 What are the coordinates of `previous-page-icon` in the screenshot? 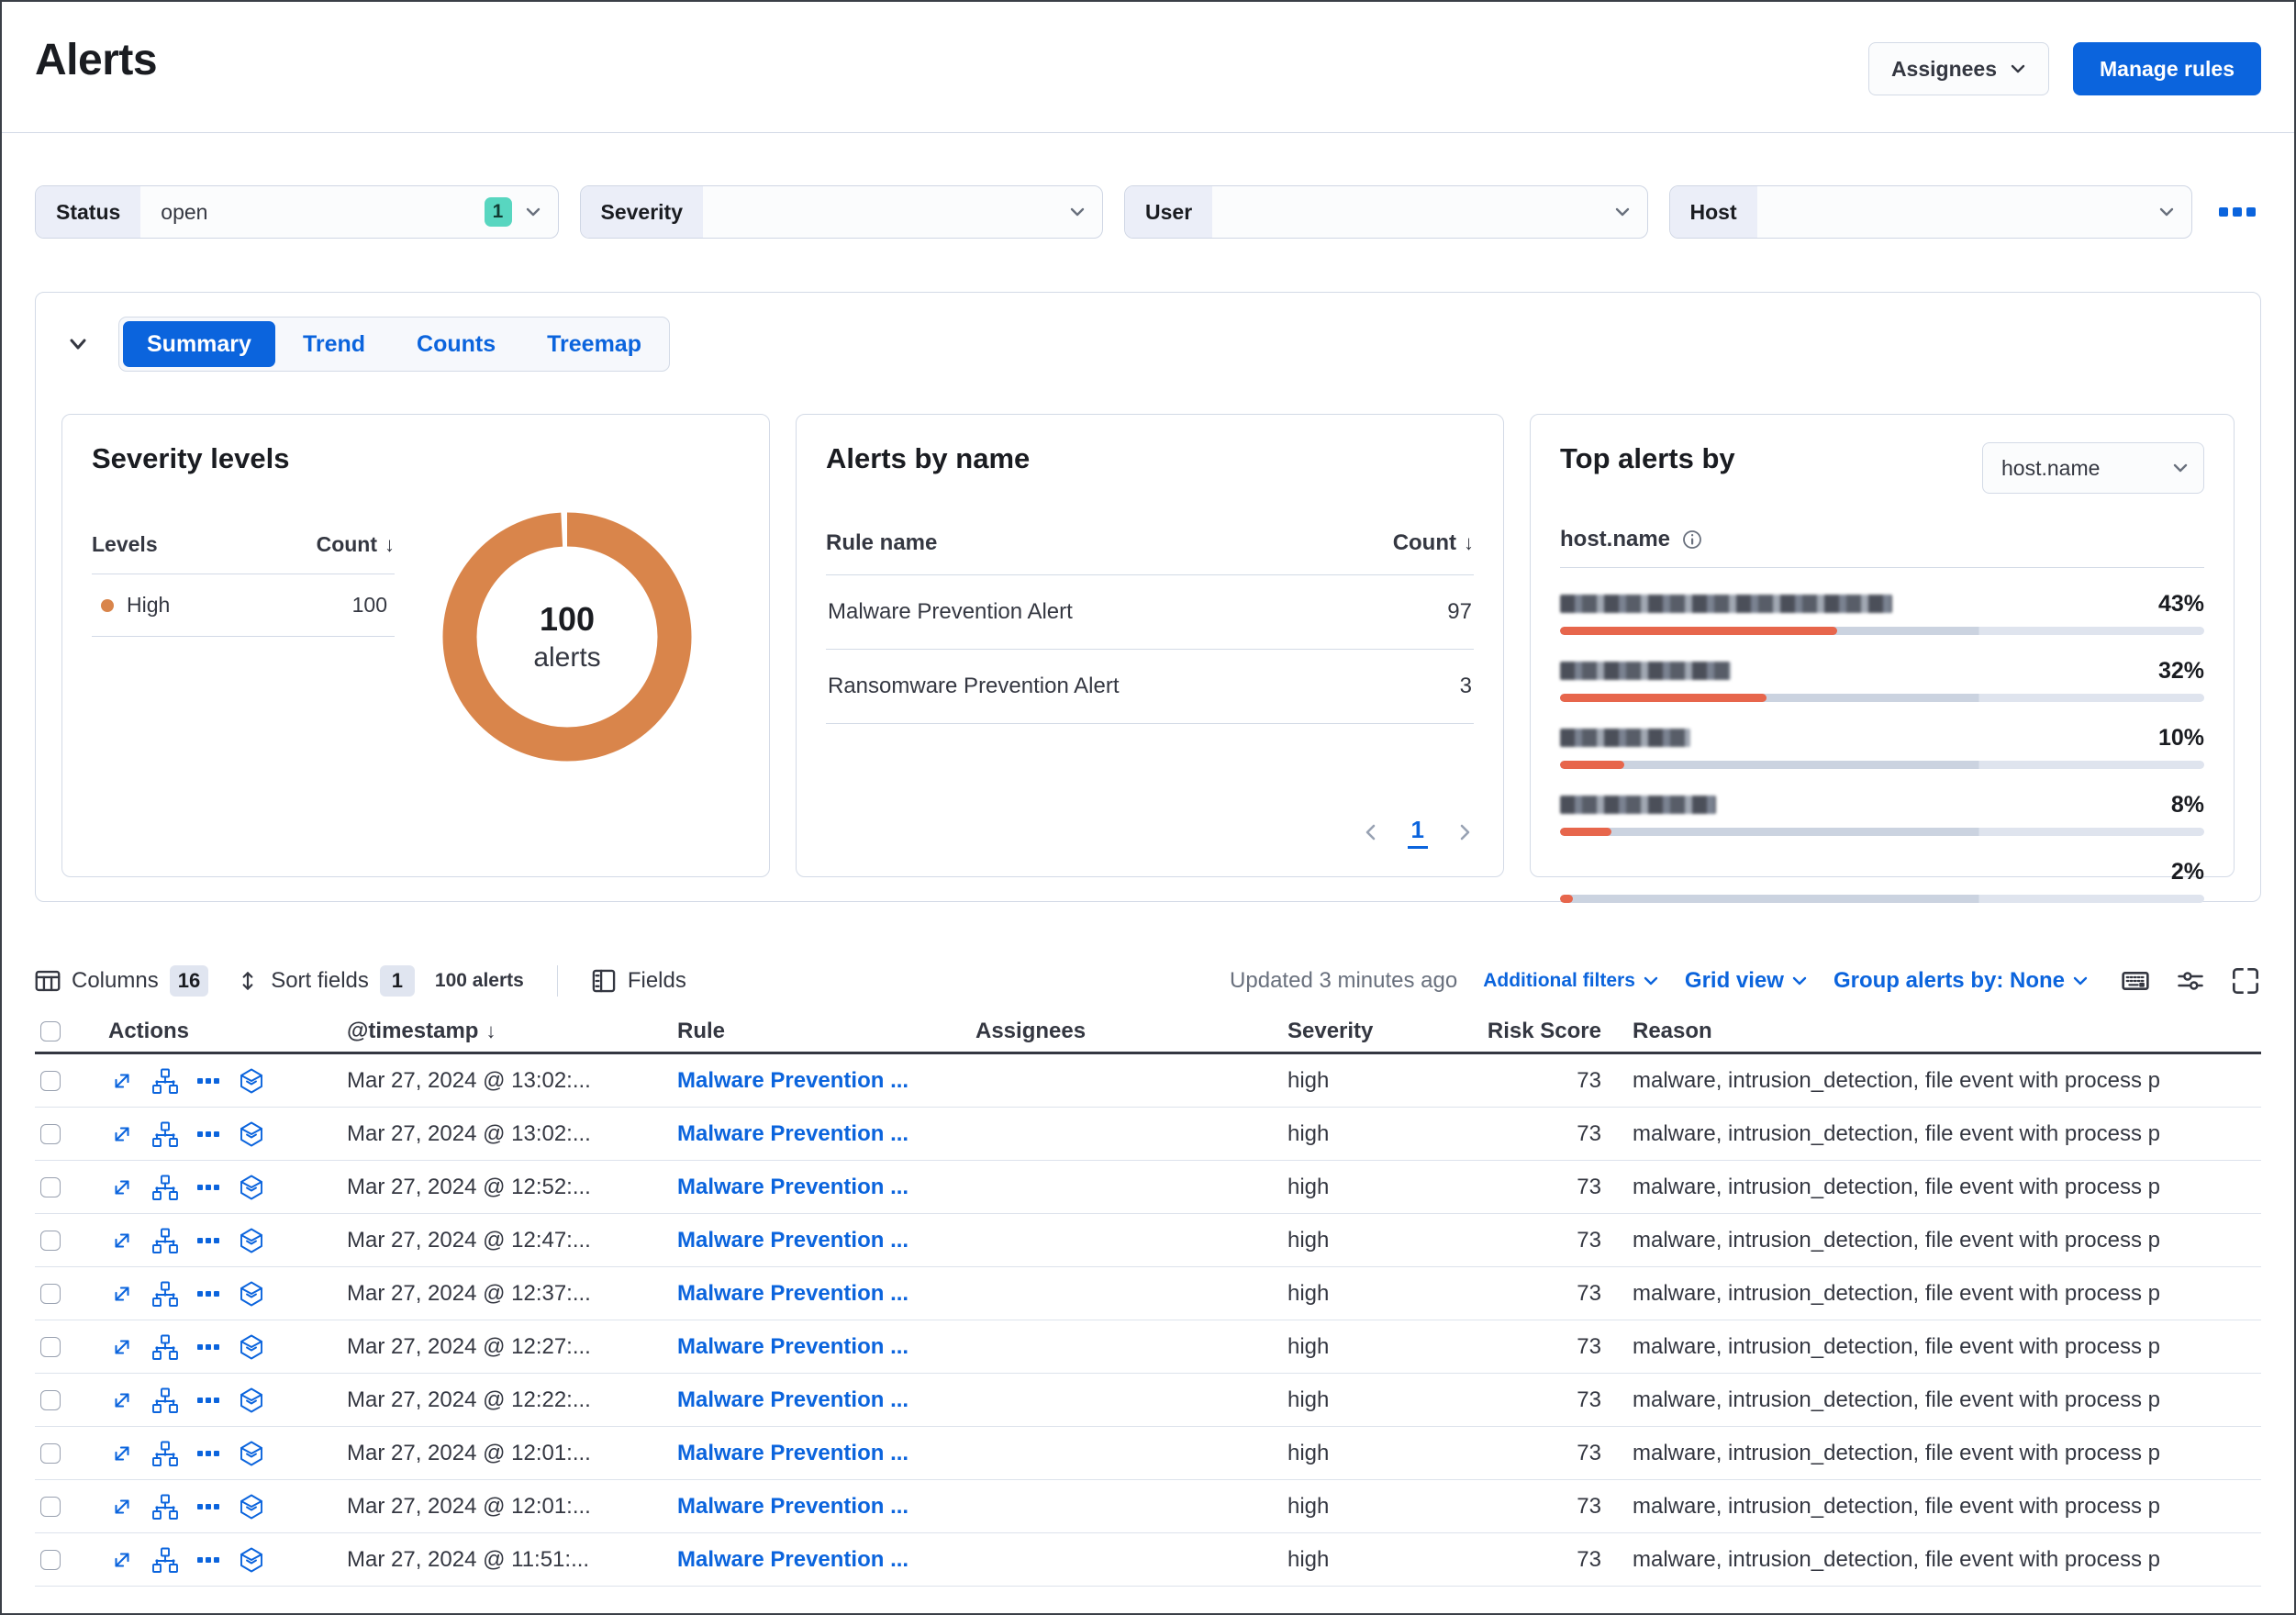 It's located at (1371, 832).